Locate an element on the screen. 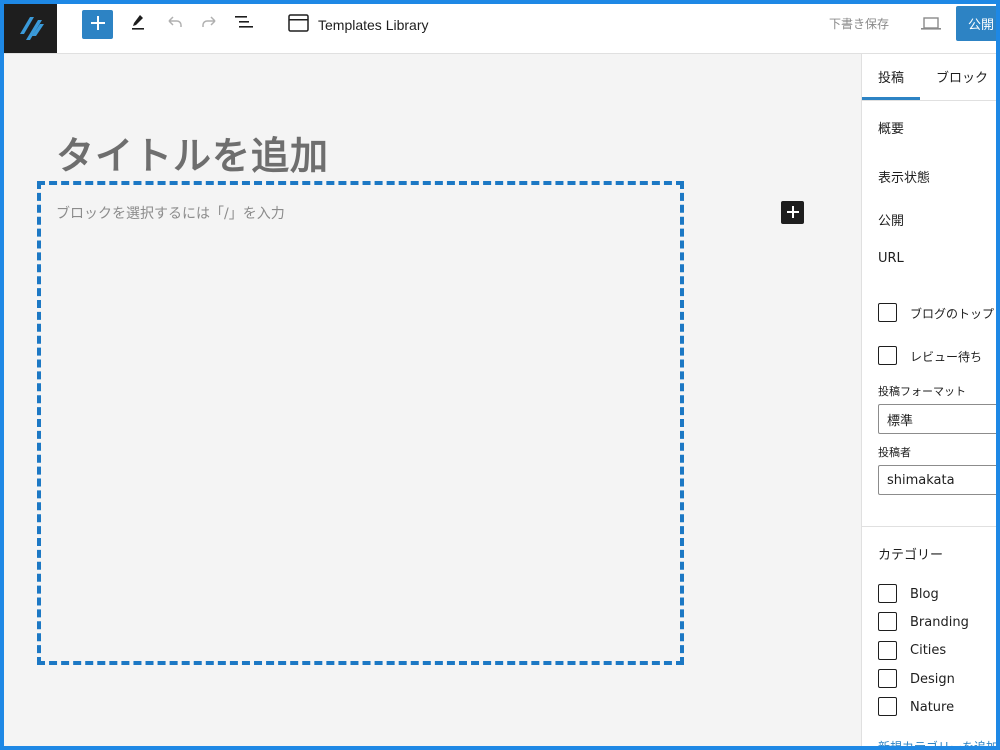 The width and height of the screenshot is (1000, 750). tab-block: ブロック is located at coordinates (962, 76).